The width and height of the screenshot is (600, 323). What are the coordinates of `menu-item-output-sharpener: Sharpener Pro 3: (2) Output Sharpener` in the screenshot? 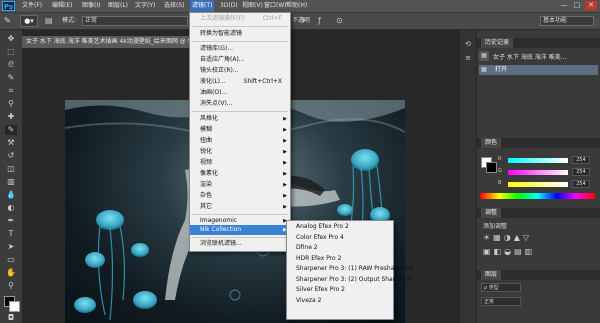 It's located at (350, 280).